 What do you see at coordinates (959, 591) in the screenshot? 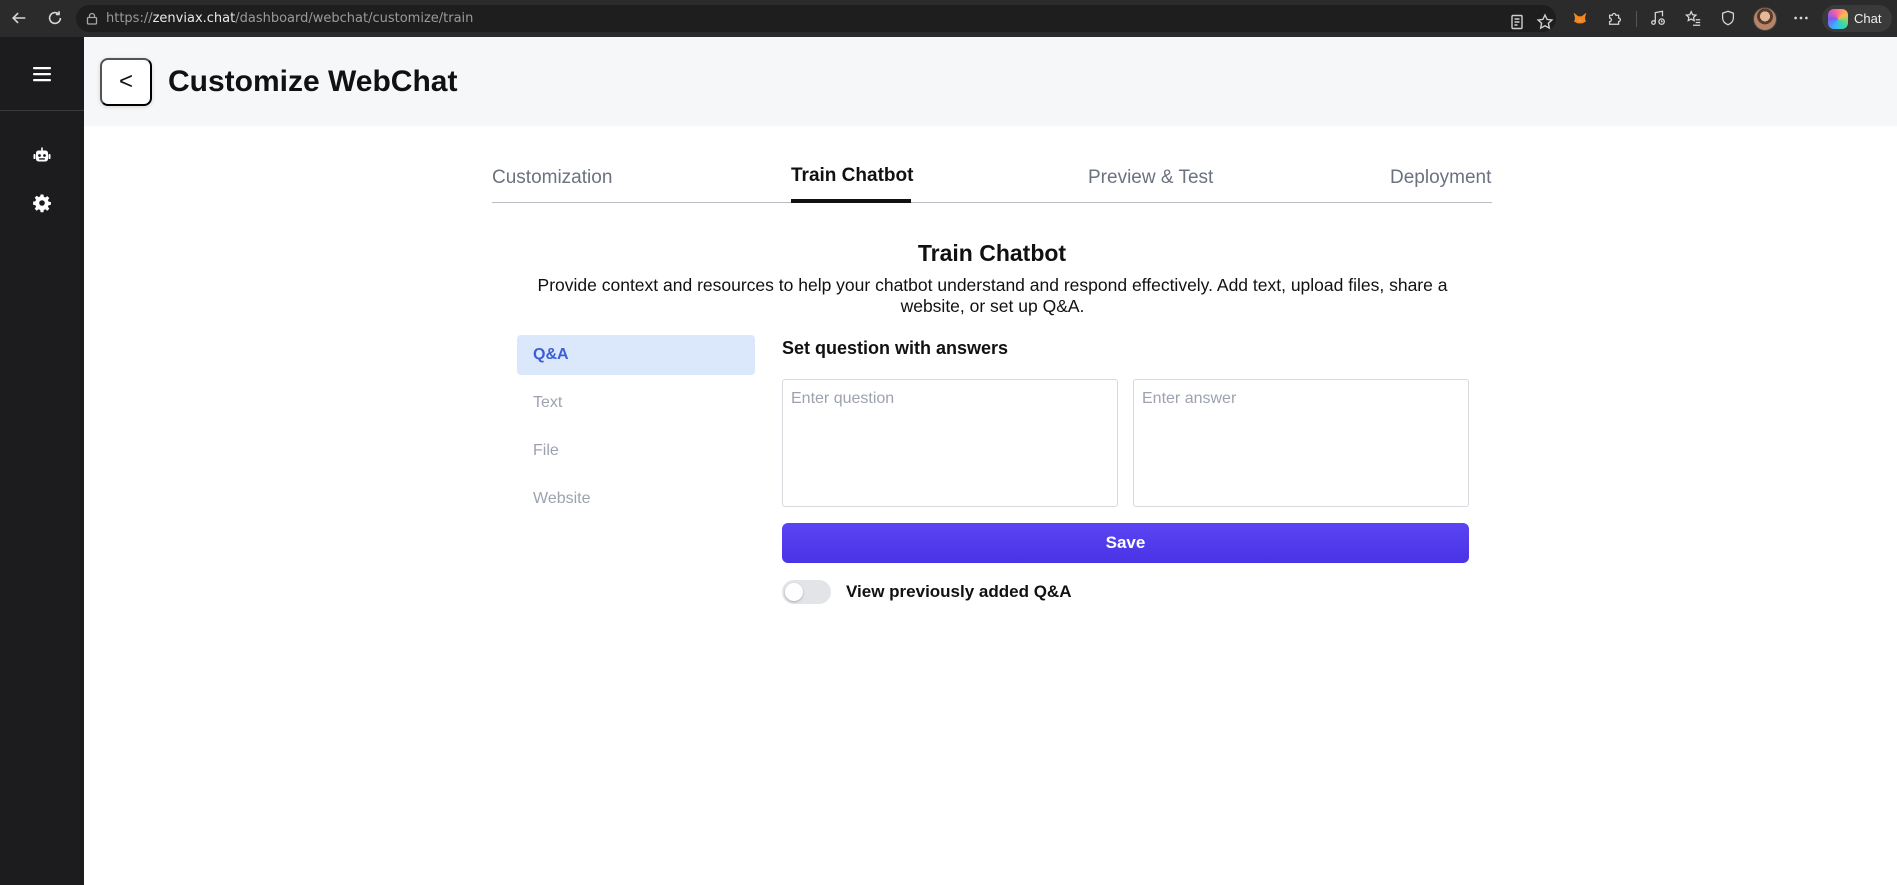
I see `toggle-label: View previously added Q&A` at bounding box center [959, 591].